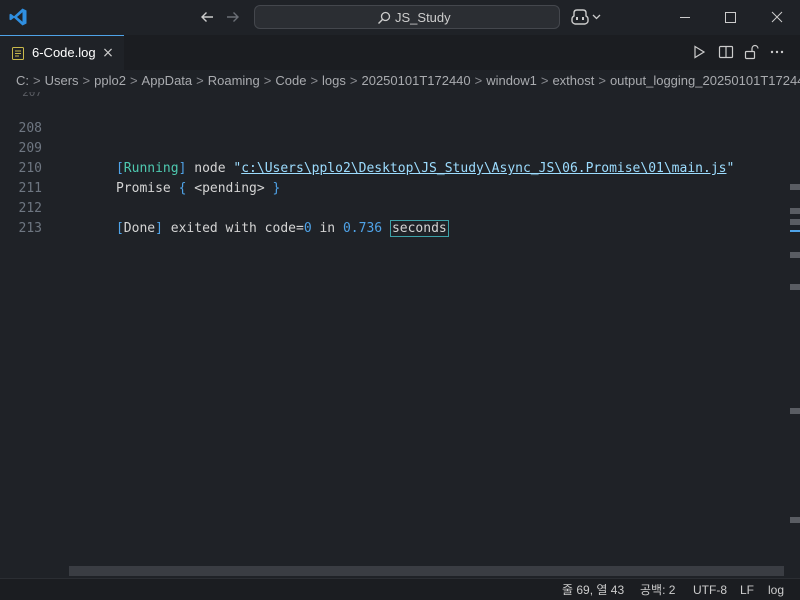  I want to click on copilot-icon, so click(586, 17).